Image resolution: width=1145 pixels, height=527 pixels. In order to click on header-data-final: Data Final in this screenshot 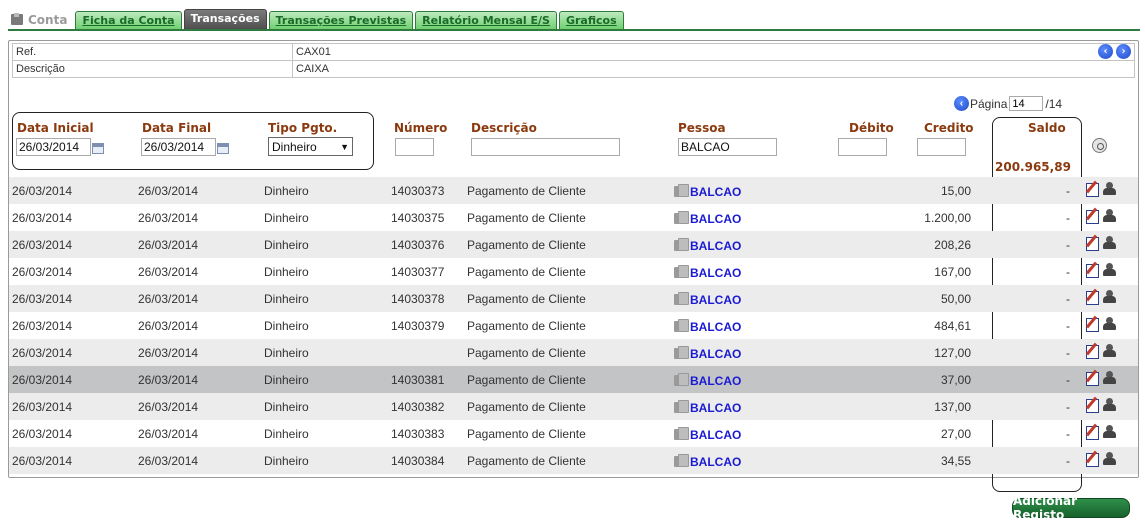, I will do `click(177, 128)`.